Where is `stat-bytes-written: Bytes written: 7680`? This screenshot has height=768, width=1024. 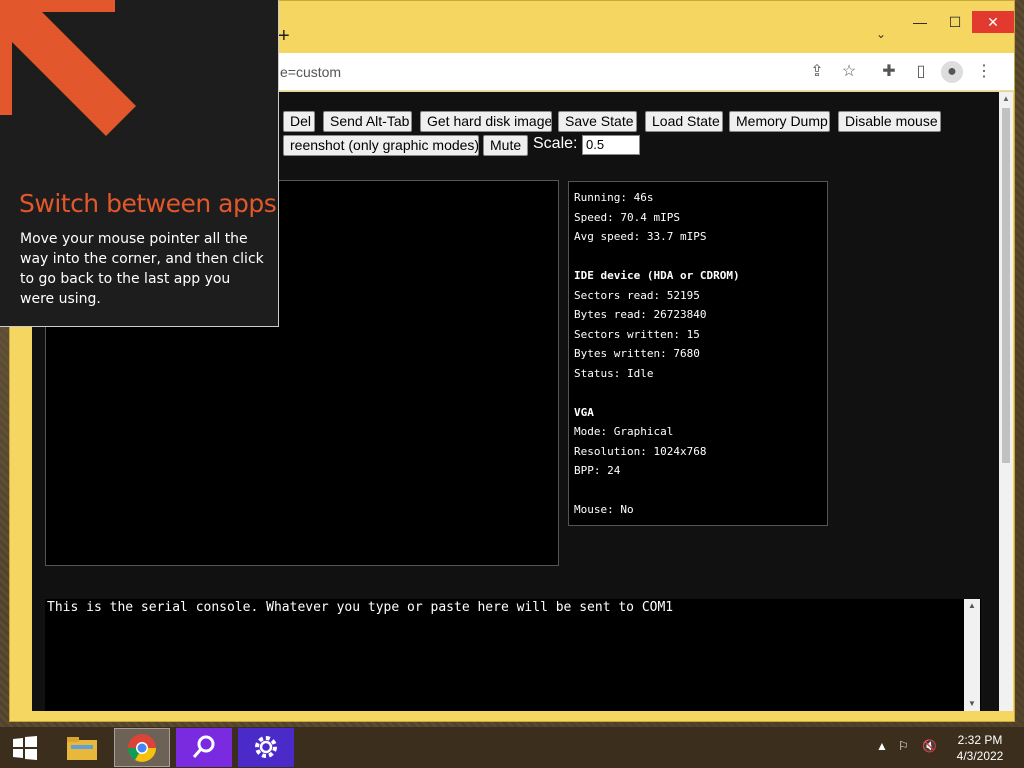 stat-bytes-written: Bytes written: 7680 is located at coordinates (637, 353).